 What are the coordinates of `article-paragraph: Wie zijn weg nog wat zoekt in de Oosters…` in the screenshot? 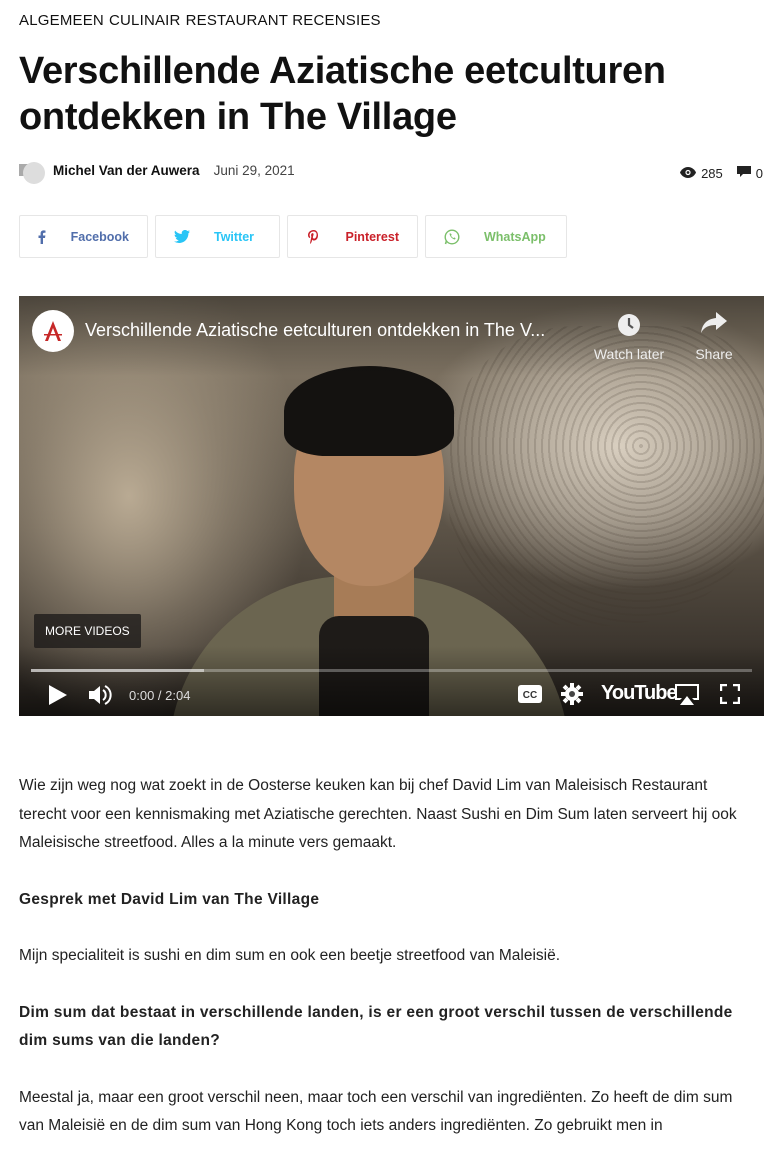 It's located at (378, 814).